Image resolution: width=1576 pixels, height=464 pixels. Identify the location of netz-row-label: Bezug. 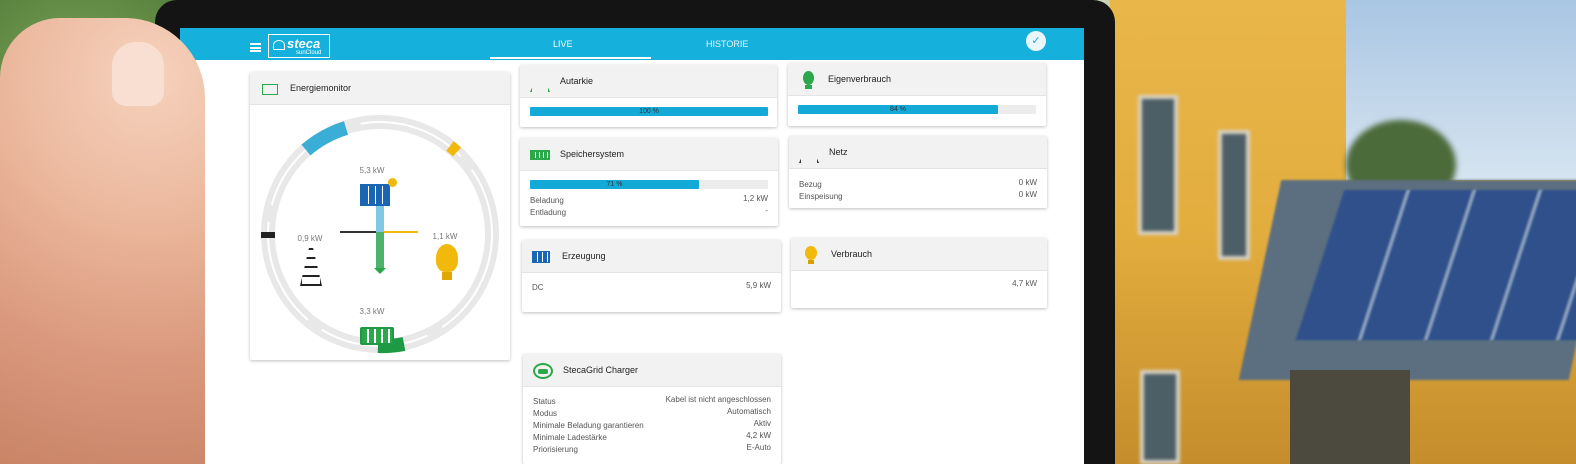
(810, 184).